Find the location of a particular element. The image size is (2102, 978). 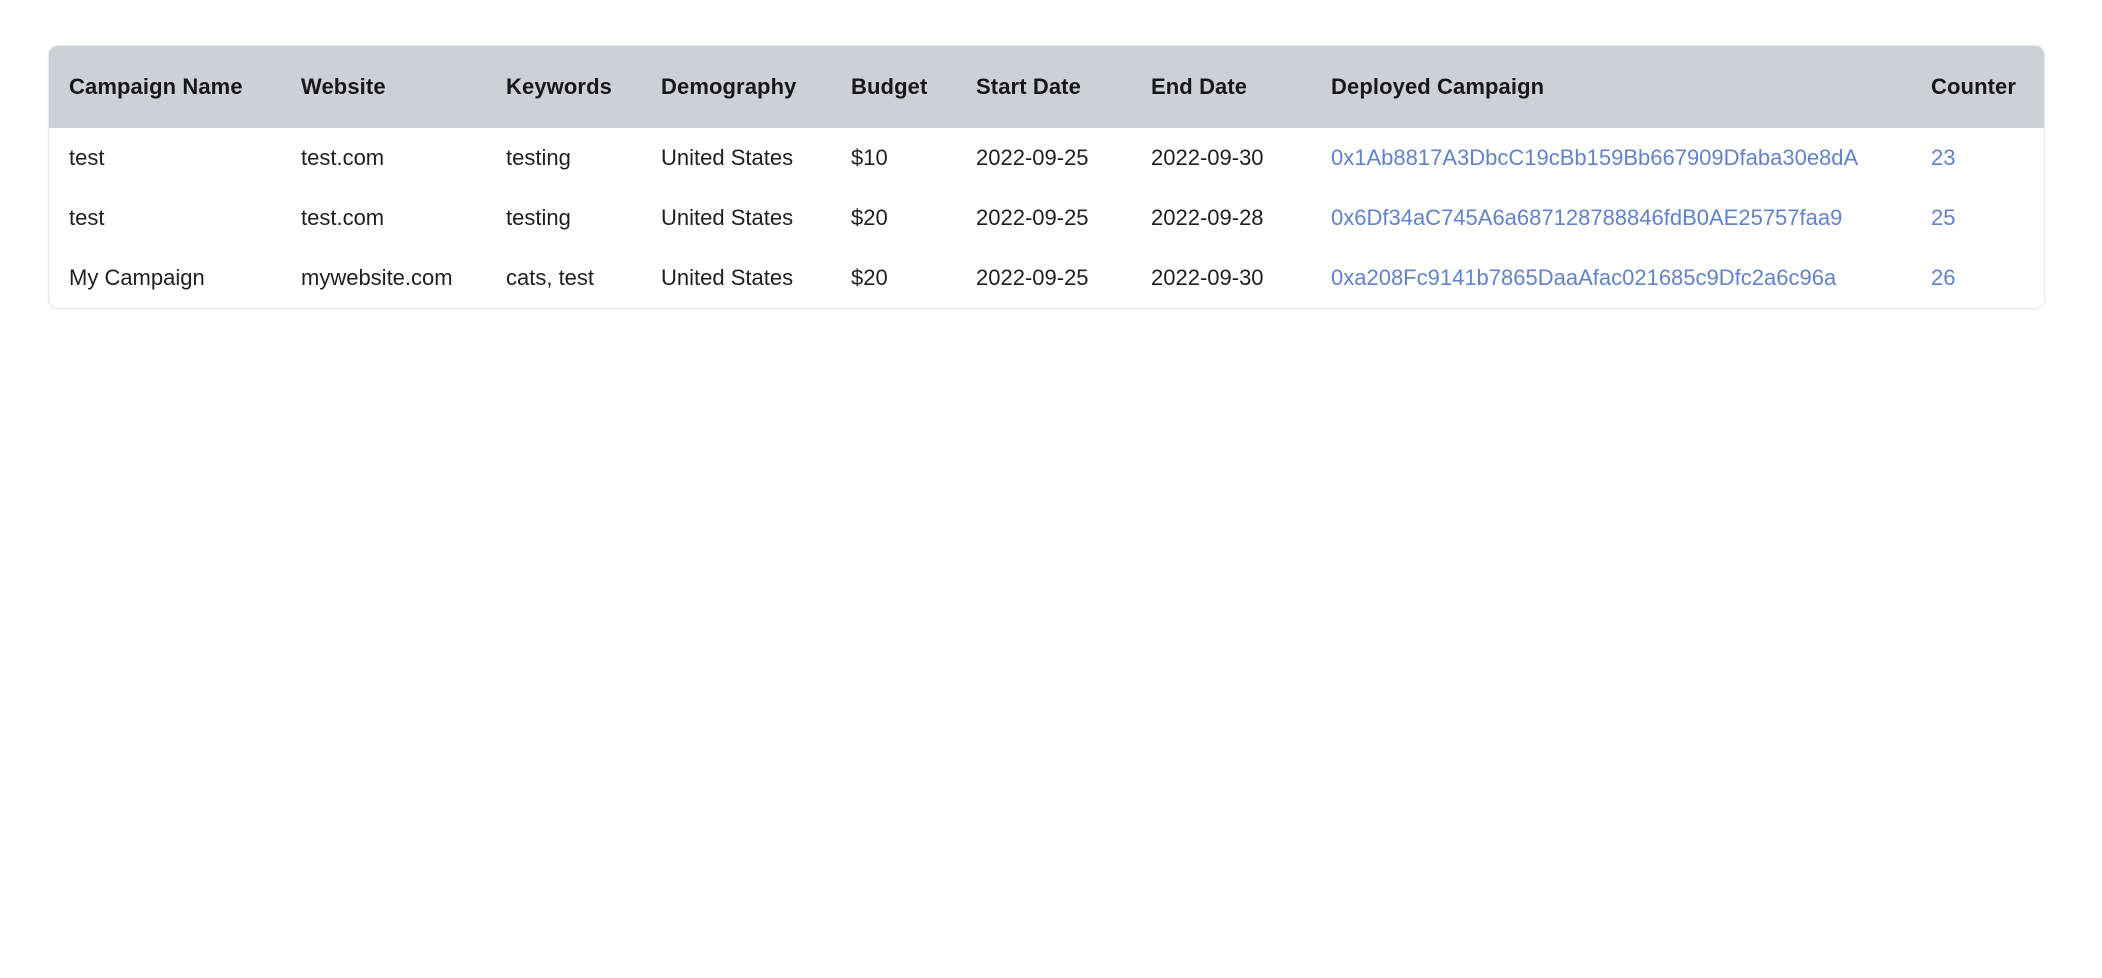

column-header-demography: Demography is located at coordinates (729, 86).